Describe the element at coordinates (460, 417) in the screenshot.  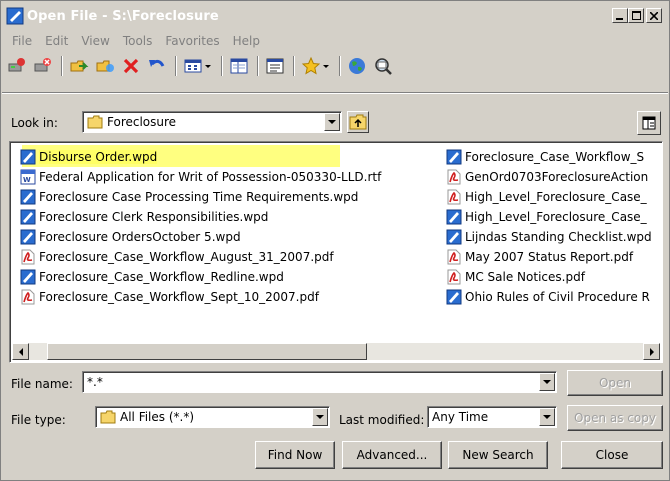
I see `lastmodified-value: Any Time` at that location.